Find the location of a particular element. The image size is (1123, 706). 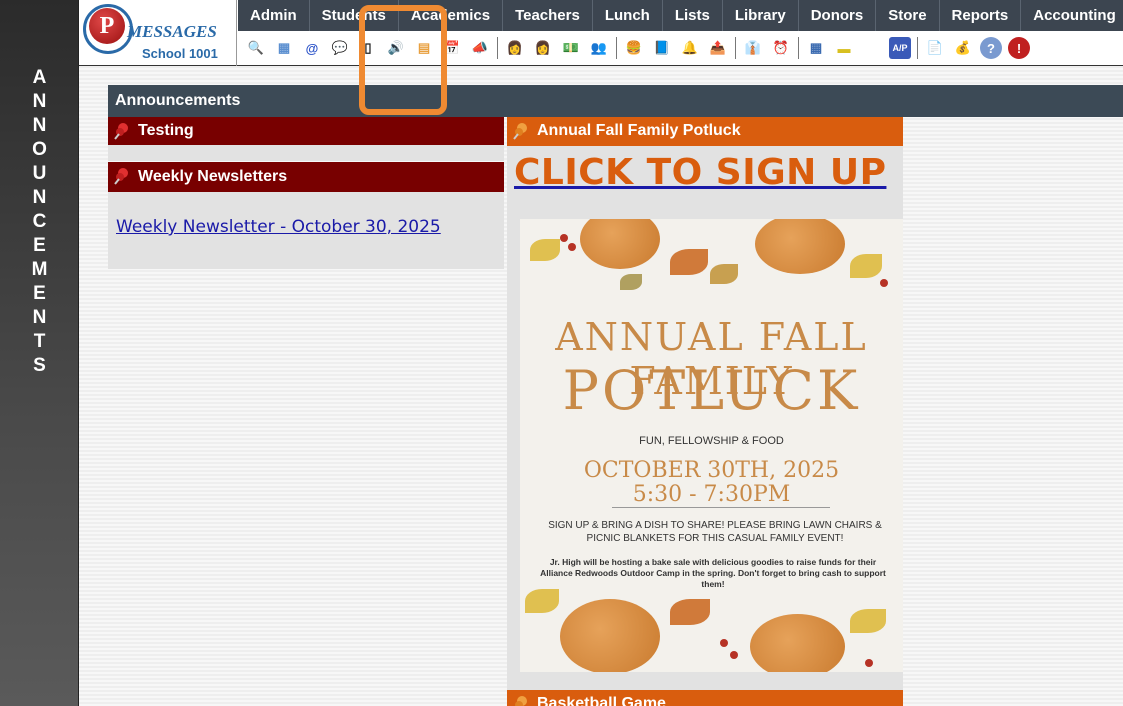

flyer-tagline: FUN, FELLOWSHIP & FOOD is located at coordinates (711, 441).